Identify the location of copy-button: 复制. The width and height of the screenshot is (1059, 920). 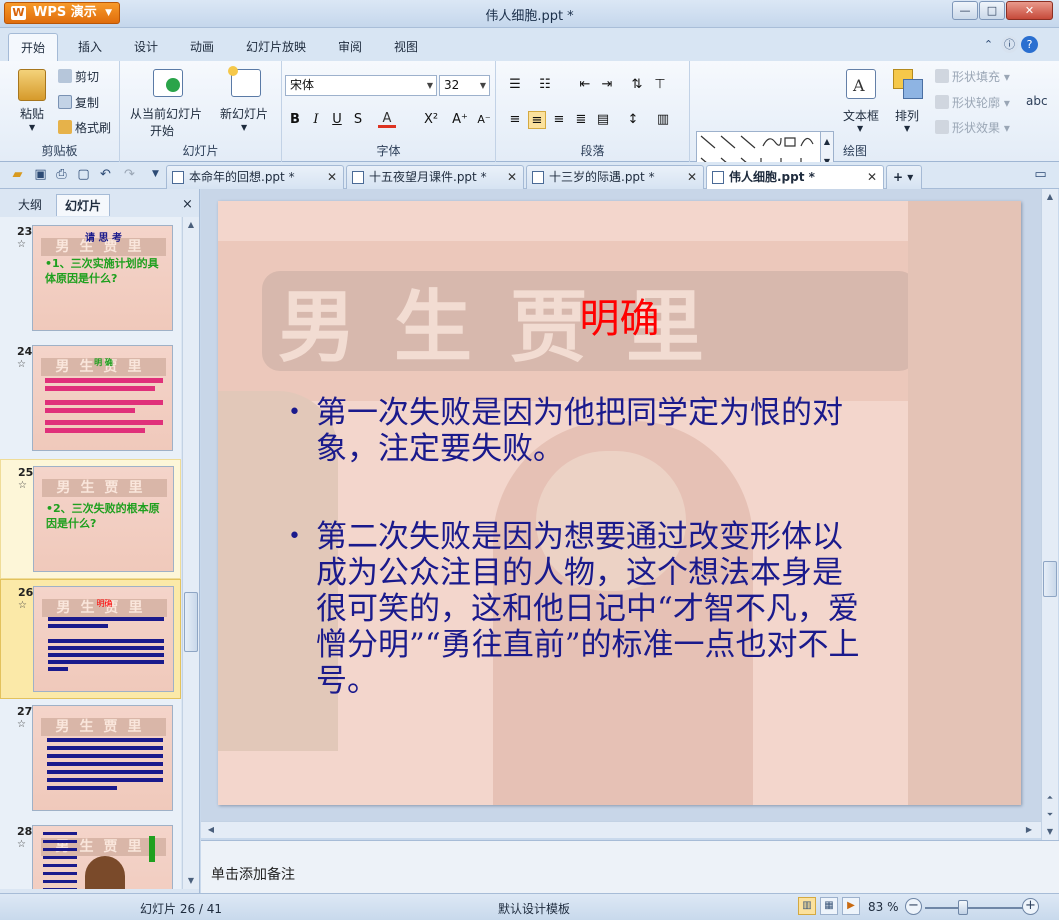
(78, 102).